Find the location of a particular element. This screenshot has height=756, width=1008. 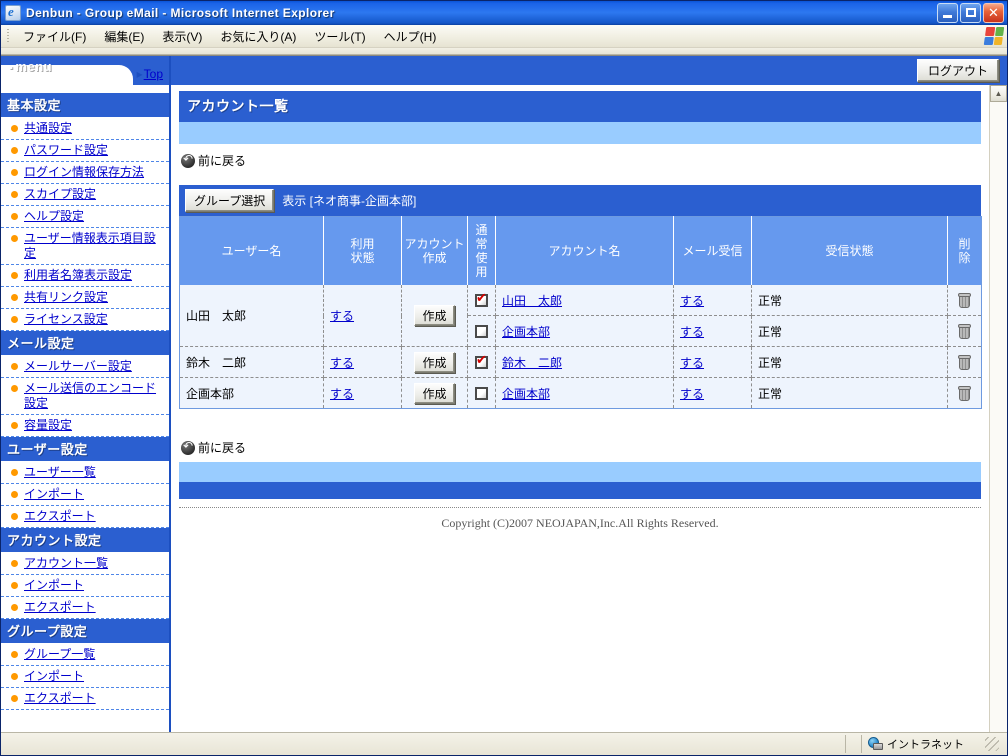

sidebar-item-label: ログイン情報保存方法 is located at coordinates (84, 172).